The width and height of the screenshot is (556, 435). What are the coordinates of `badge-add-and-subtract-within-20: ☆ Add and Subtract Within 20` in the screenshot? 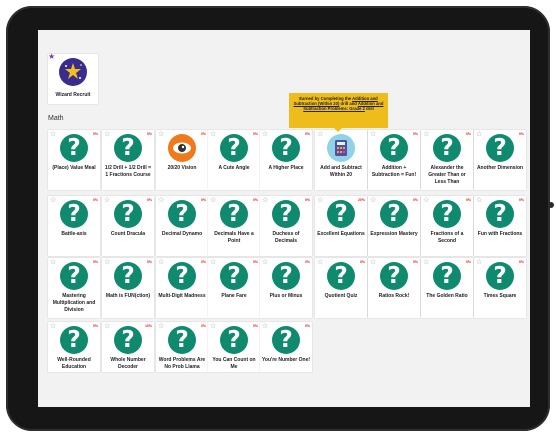 It's located at (341, 160).